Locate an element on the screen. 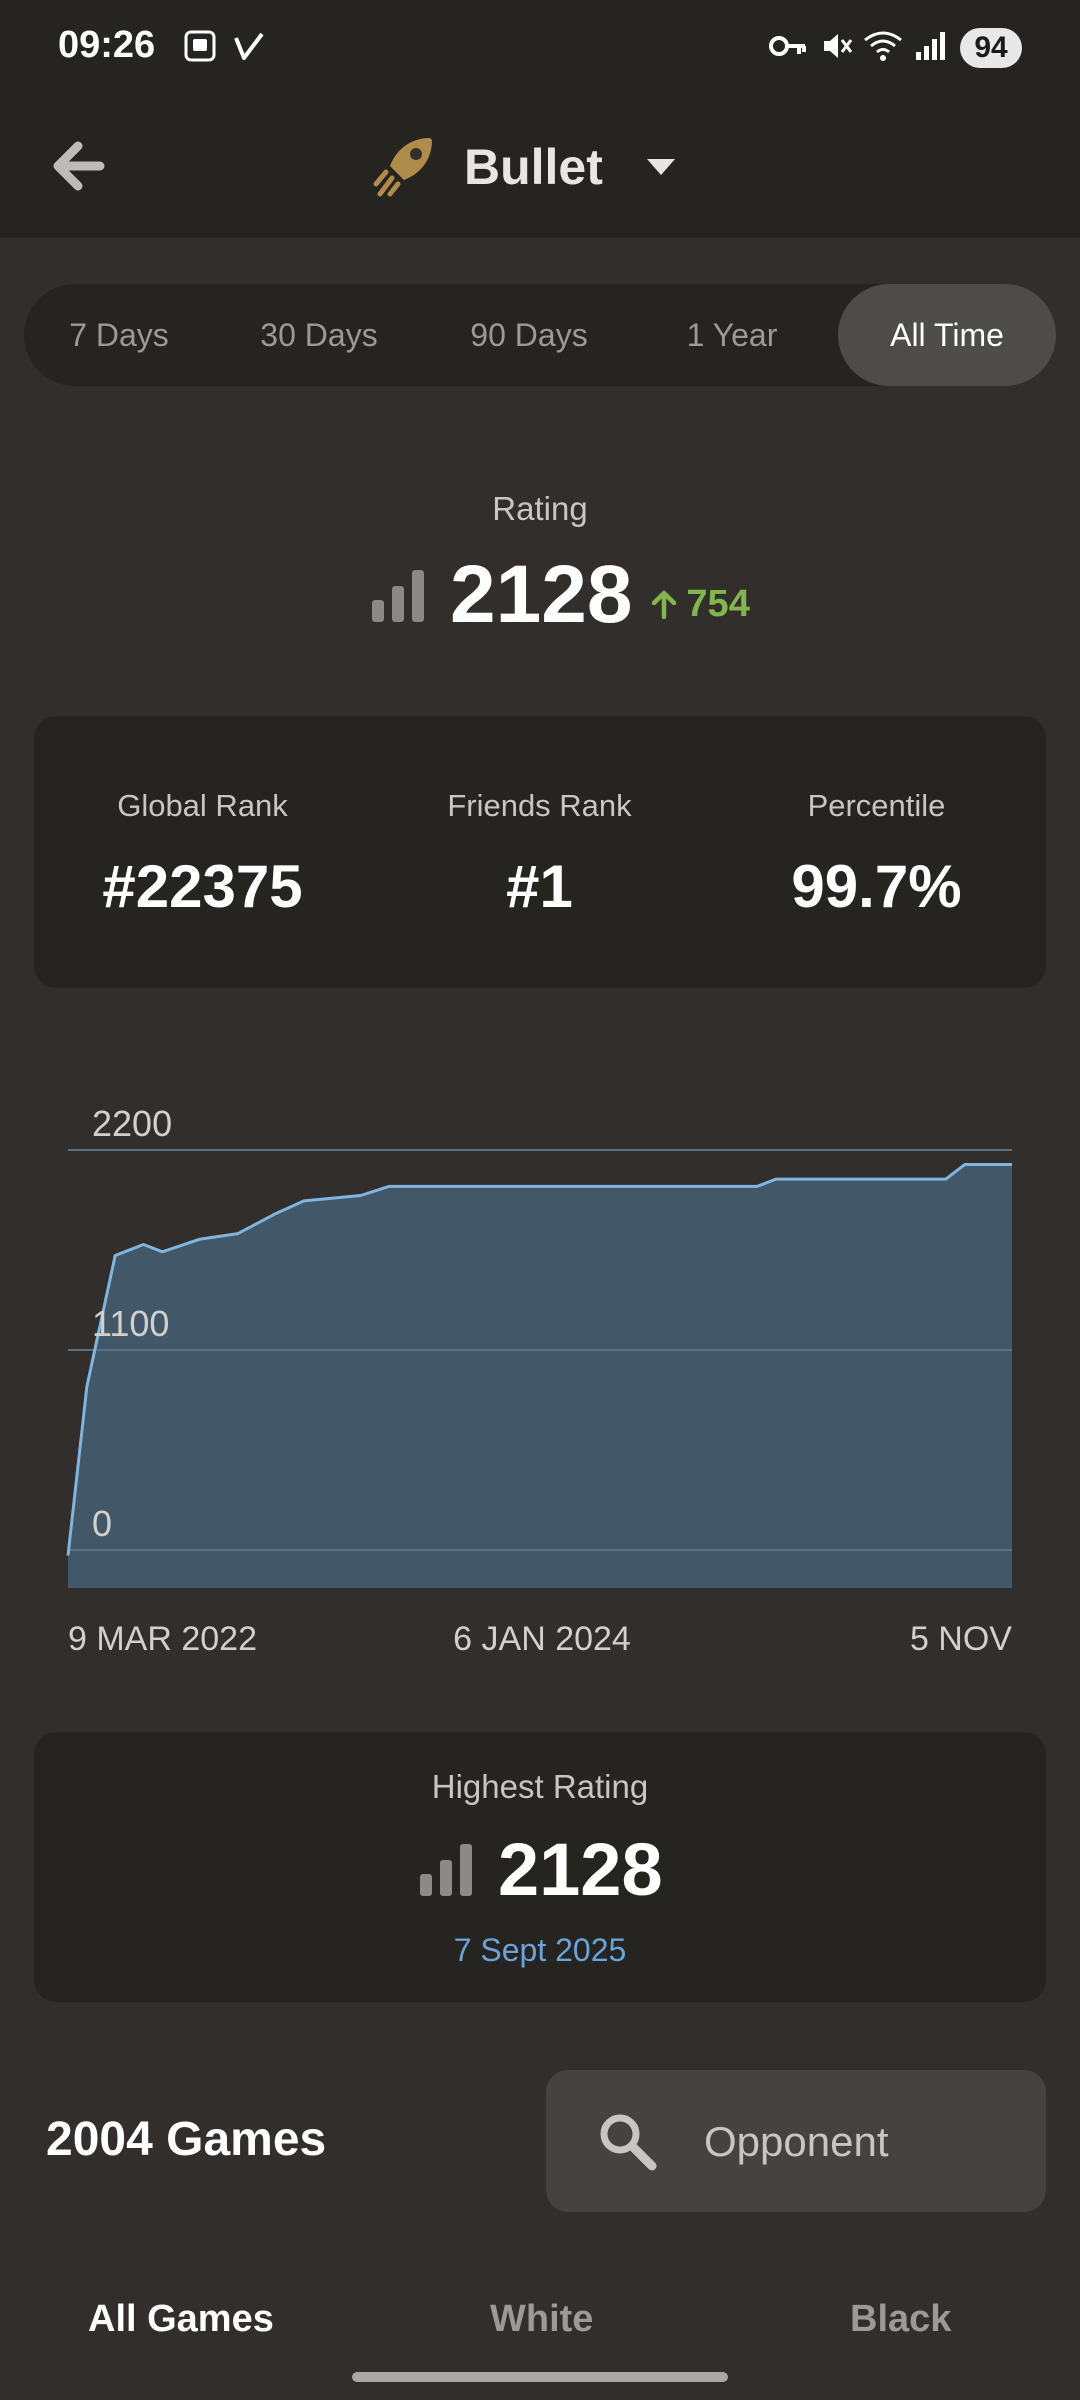 The height and width of the screenshot is (2400, 1080). tab-7-days: 7 Days is located at coordinates (119, 335).